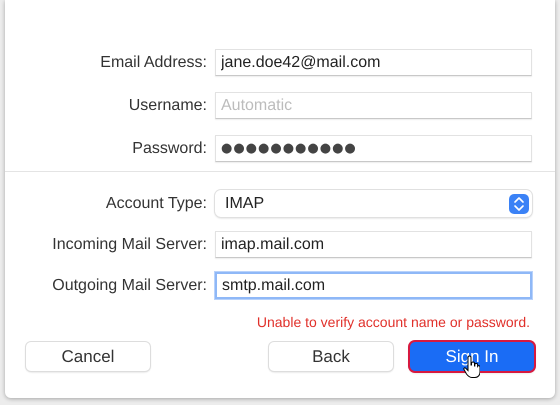  Describe the element at coordinates (129, 245) in the screenshot. I see `field-label: Incoming Mail Server:` at that location.